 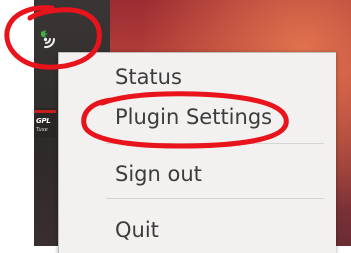 I want to click on menu-item-status: Status, so click(x=148, y=77).